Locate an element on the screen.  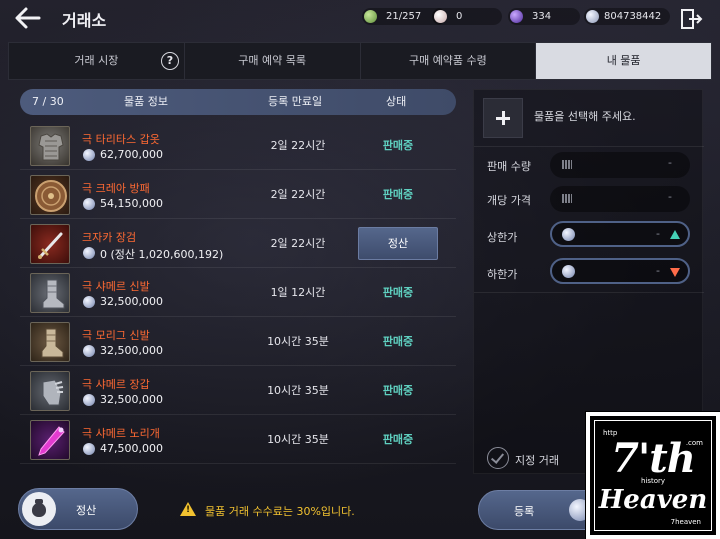
item-name: 극 샤메르 신발 is located at coordinates (116, 286).